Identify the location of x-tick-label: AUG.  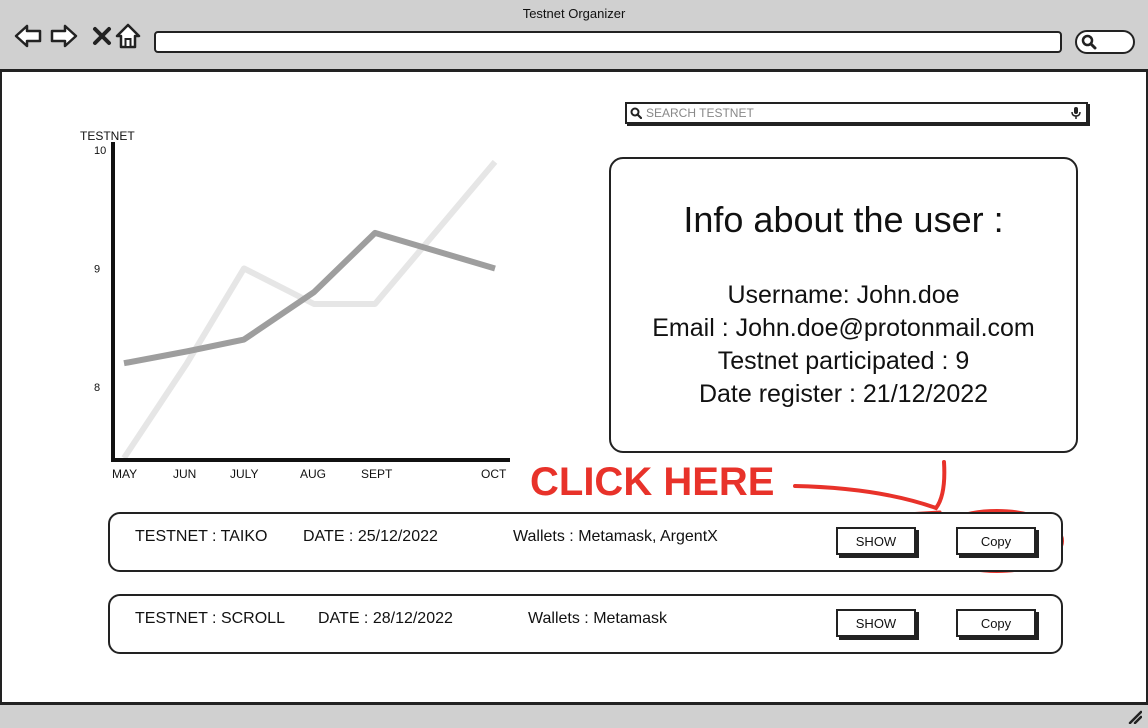
(313, 474).